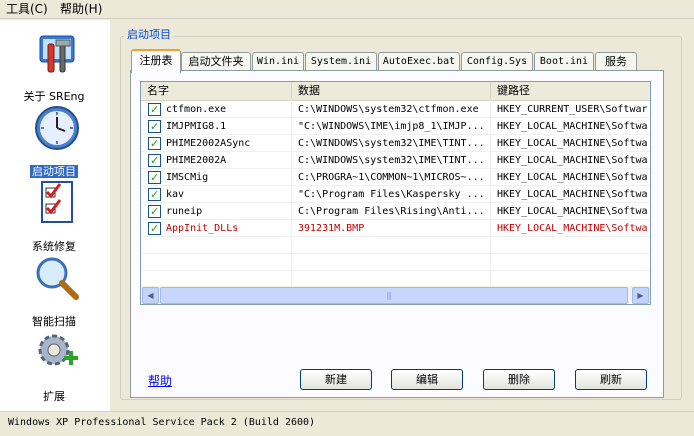 Image resolution: width=694 pixels, height=436 pixels. Describe the element at coordinates (616, 61) in the screenshot. I see `tab-services: 服务` at that location.